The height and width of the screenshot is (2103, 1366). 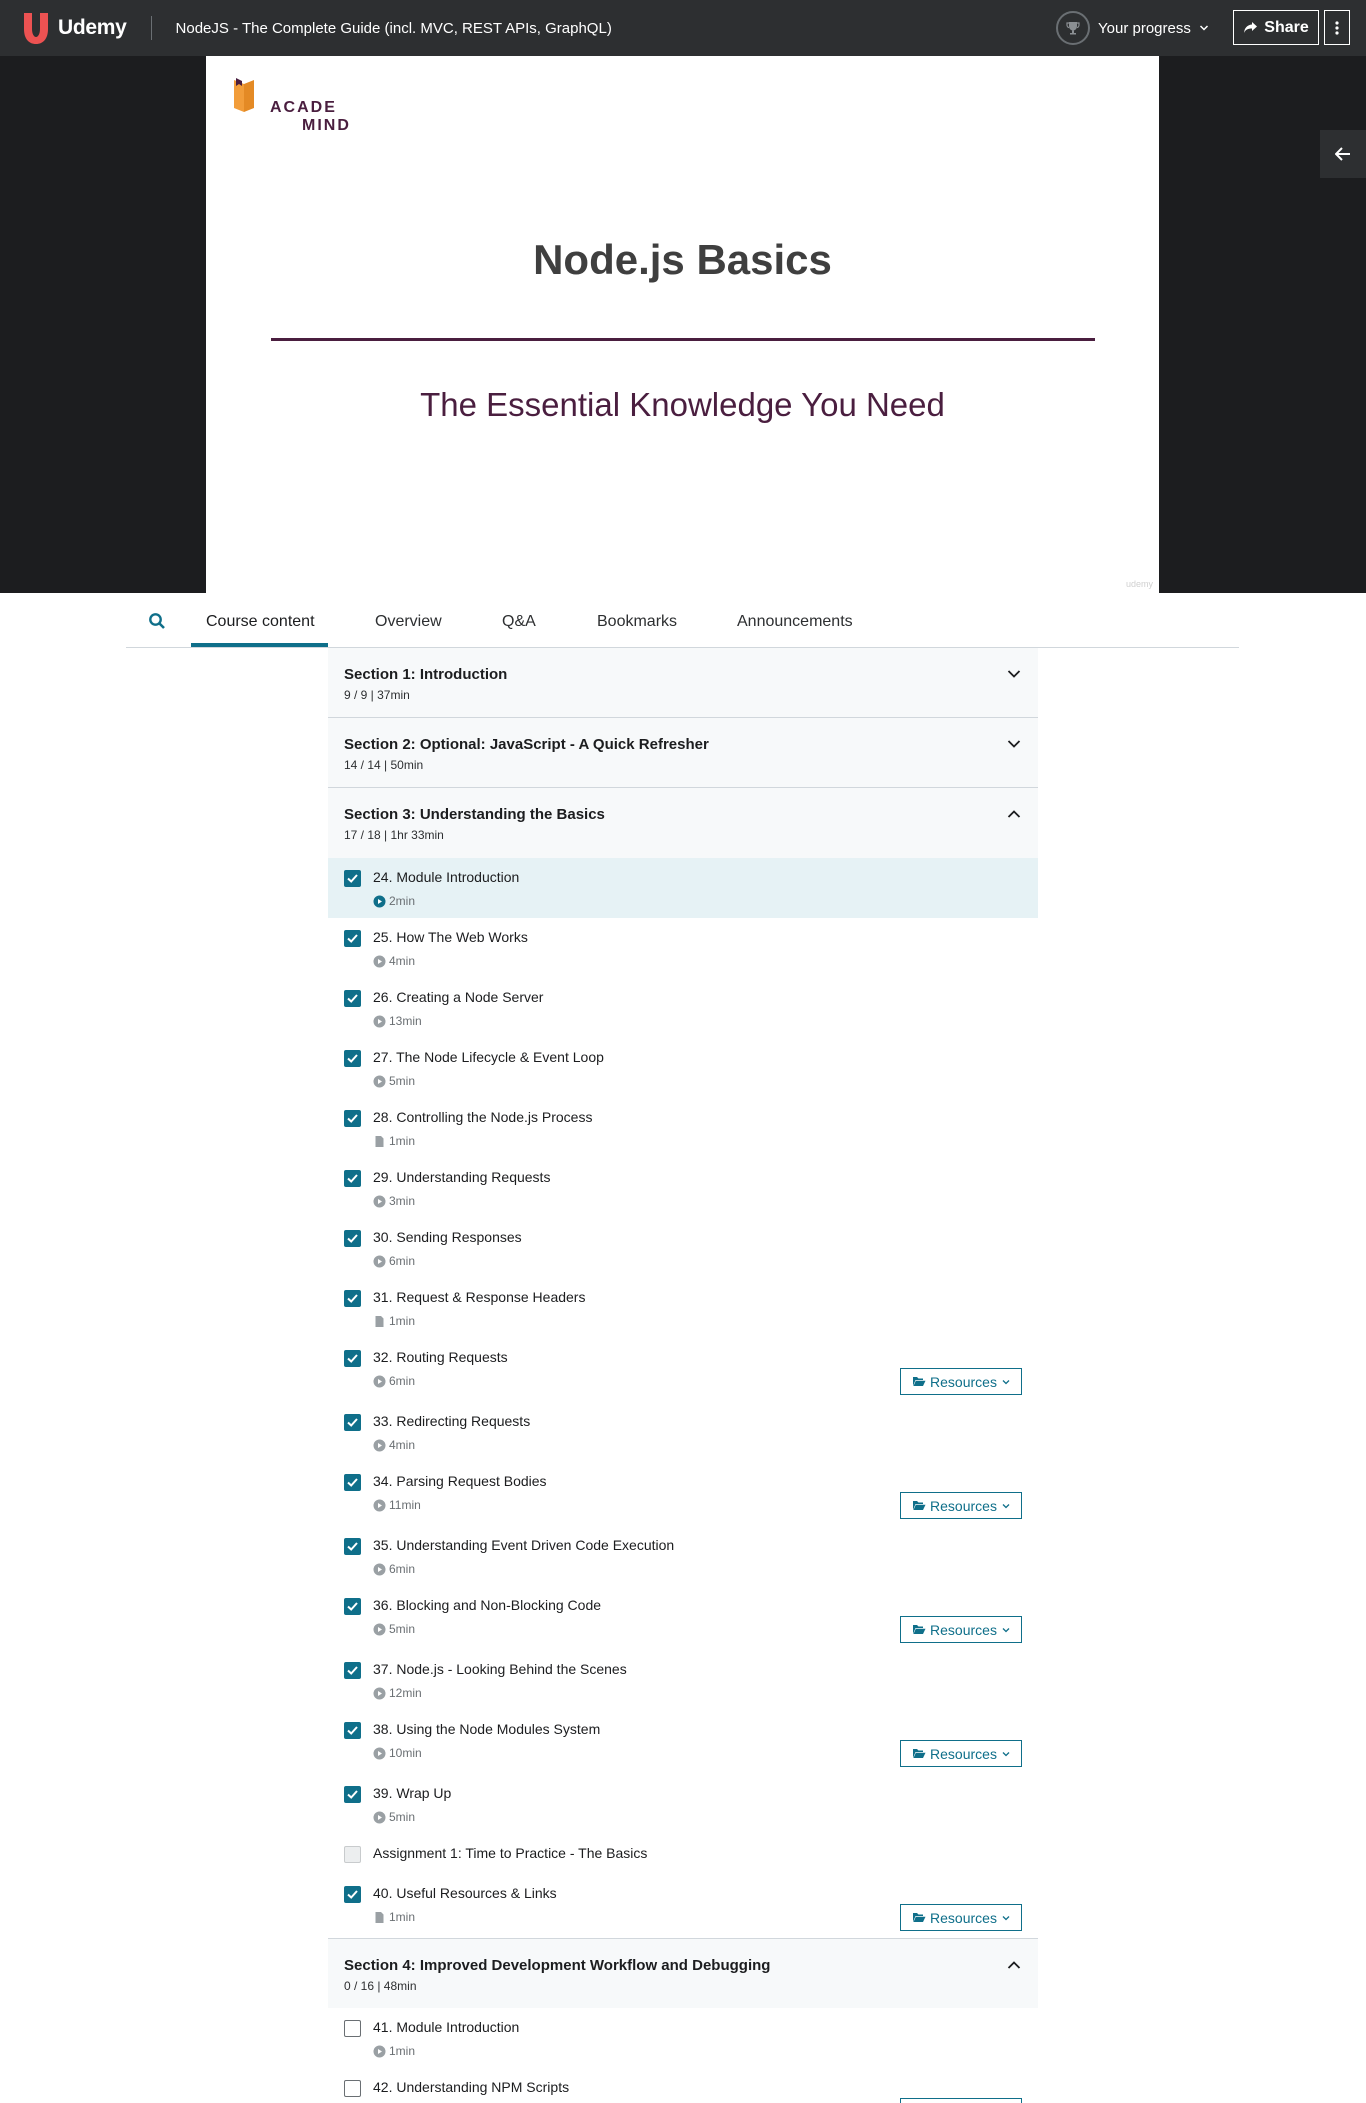 I want to click on lecture-item: 41. Module Introduction 1min, so click(x=683, y=2038).